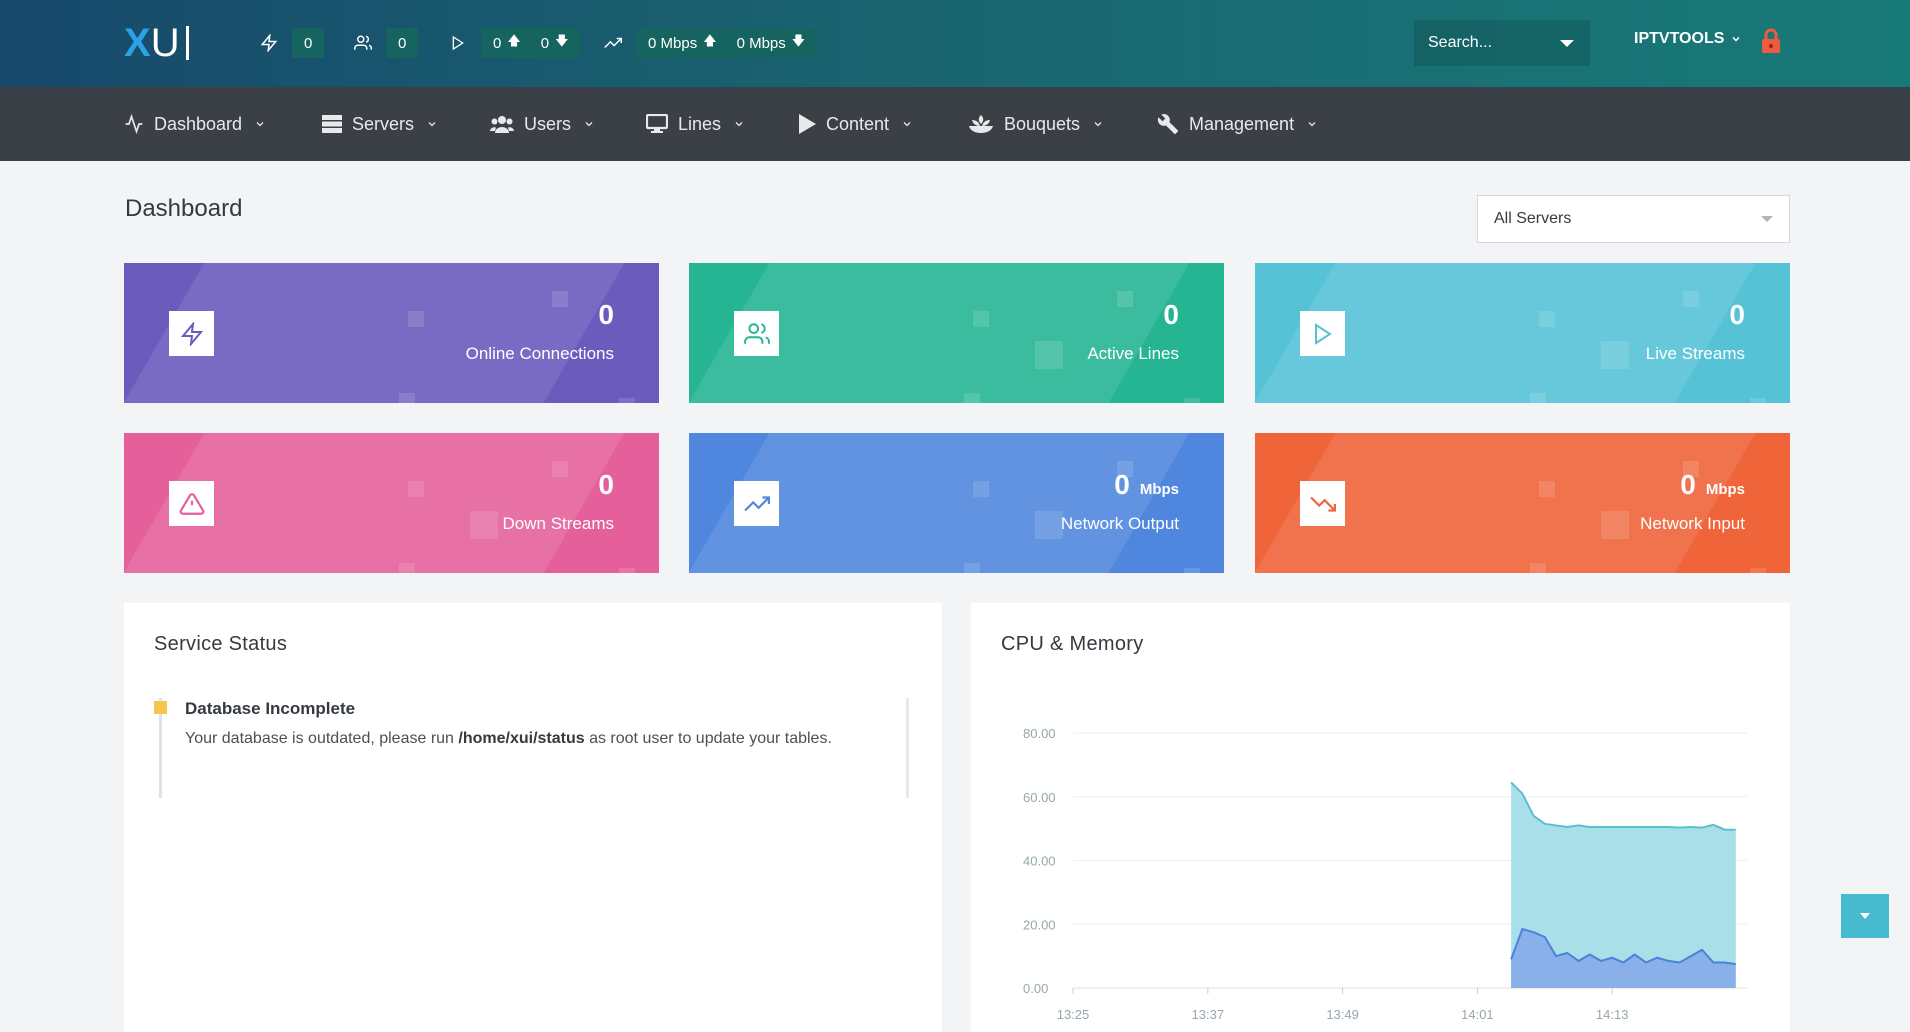 The width and height of the screenshot is (1910, 1032). I want to click on nav-users-label: Users, so click(548, 123).